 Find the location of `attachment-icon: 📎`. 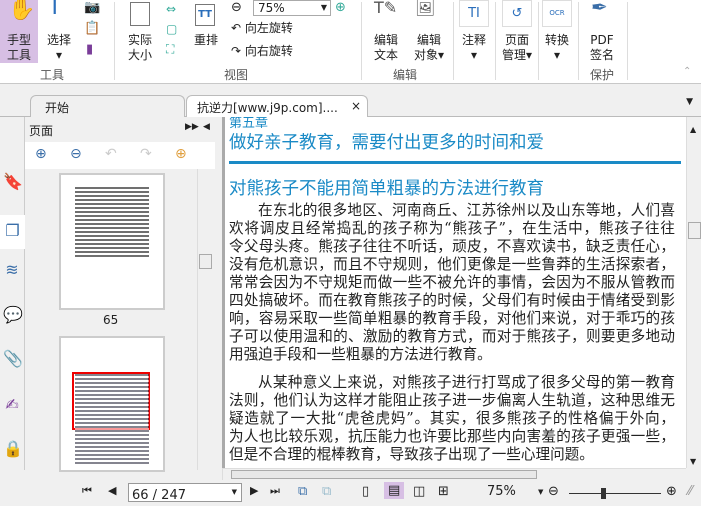

attachment-icon: 📎 is located at coordinates (13, 359).